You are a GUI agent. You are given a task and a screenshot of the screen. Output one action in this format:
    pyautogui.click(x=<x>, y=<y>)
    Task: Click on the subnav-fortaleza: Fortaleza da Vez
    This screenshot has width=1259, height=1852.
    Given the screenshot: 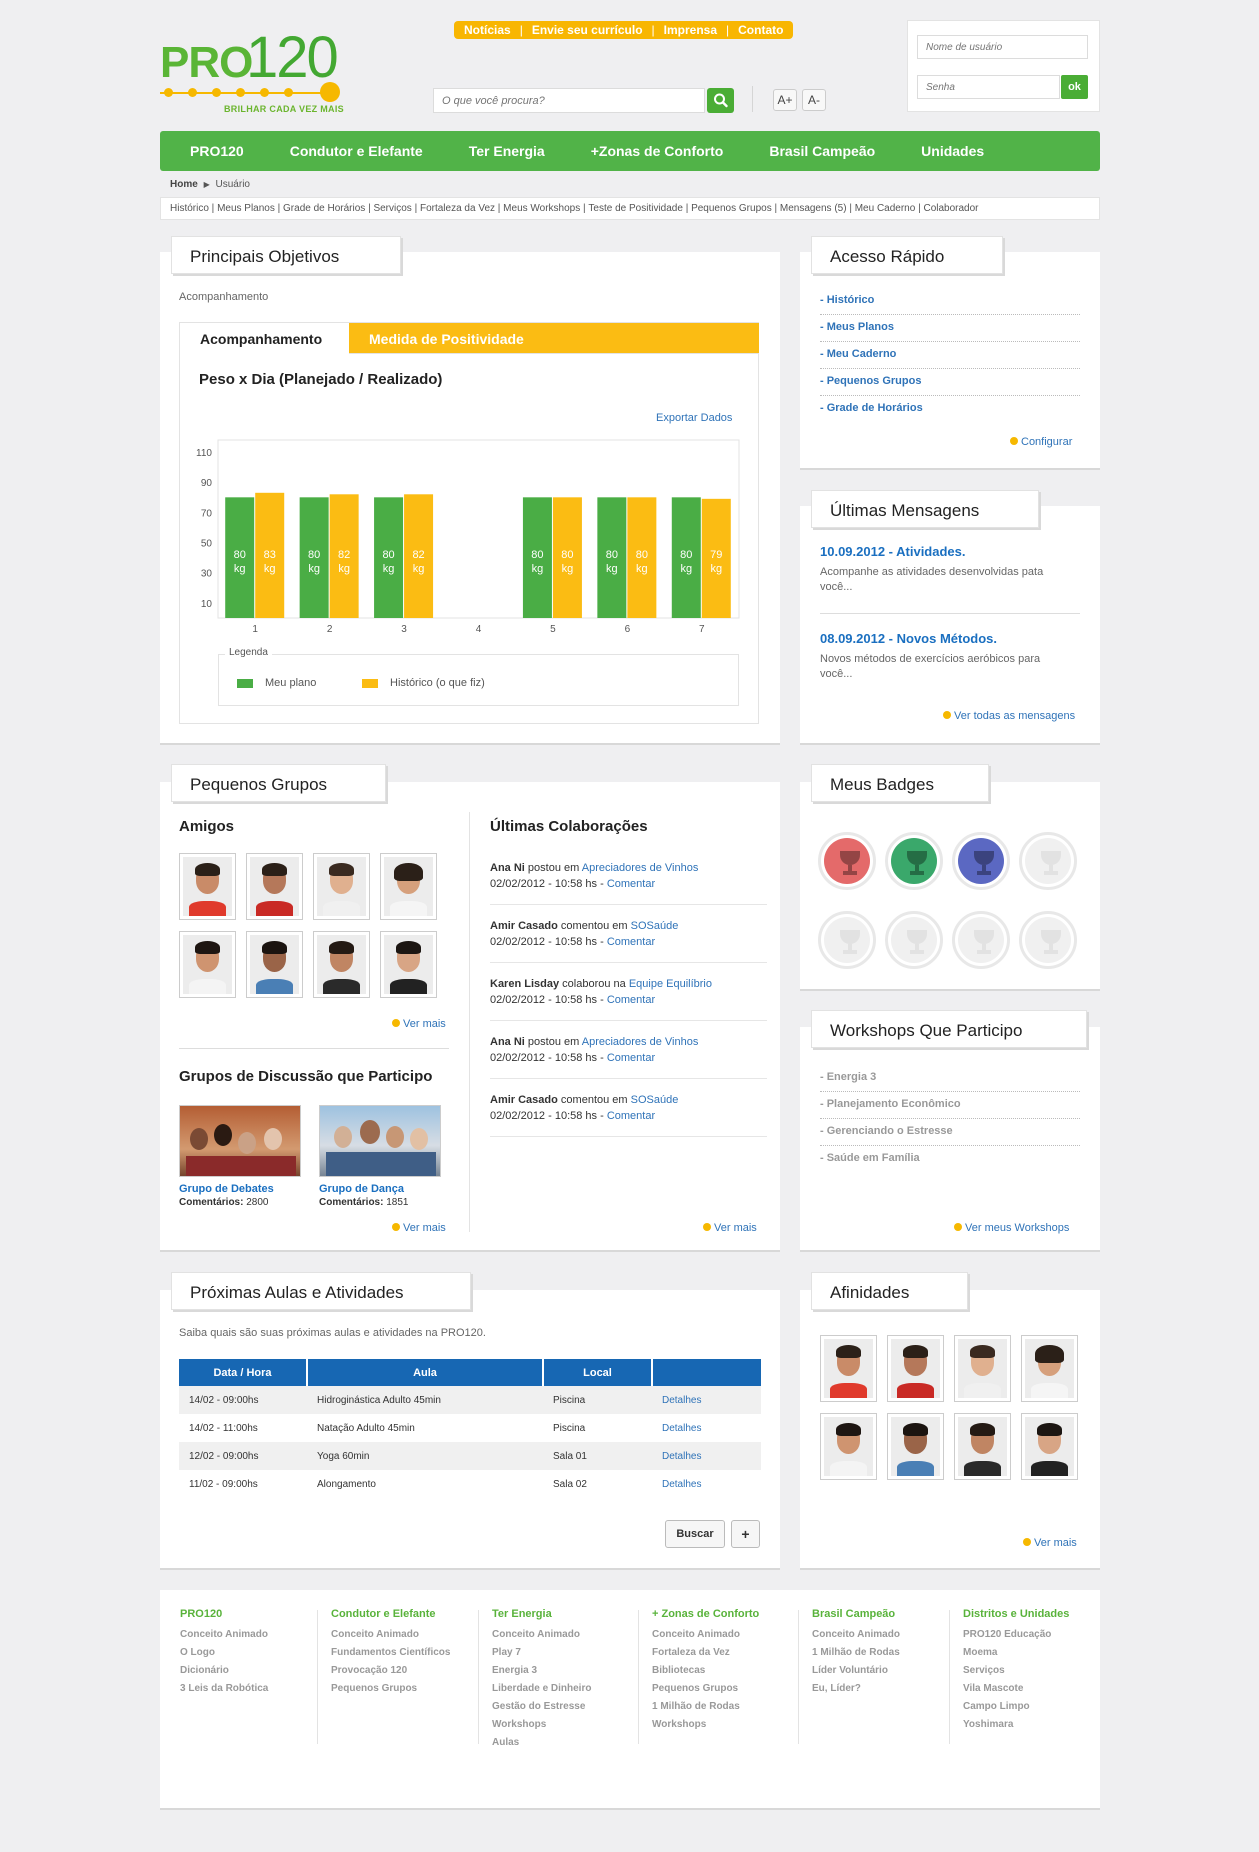 What is the action you would take?
    pyautogui.click(x=457, y=208)
    